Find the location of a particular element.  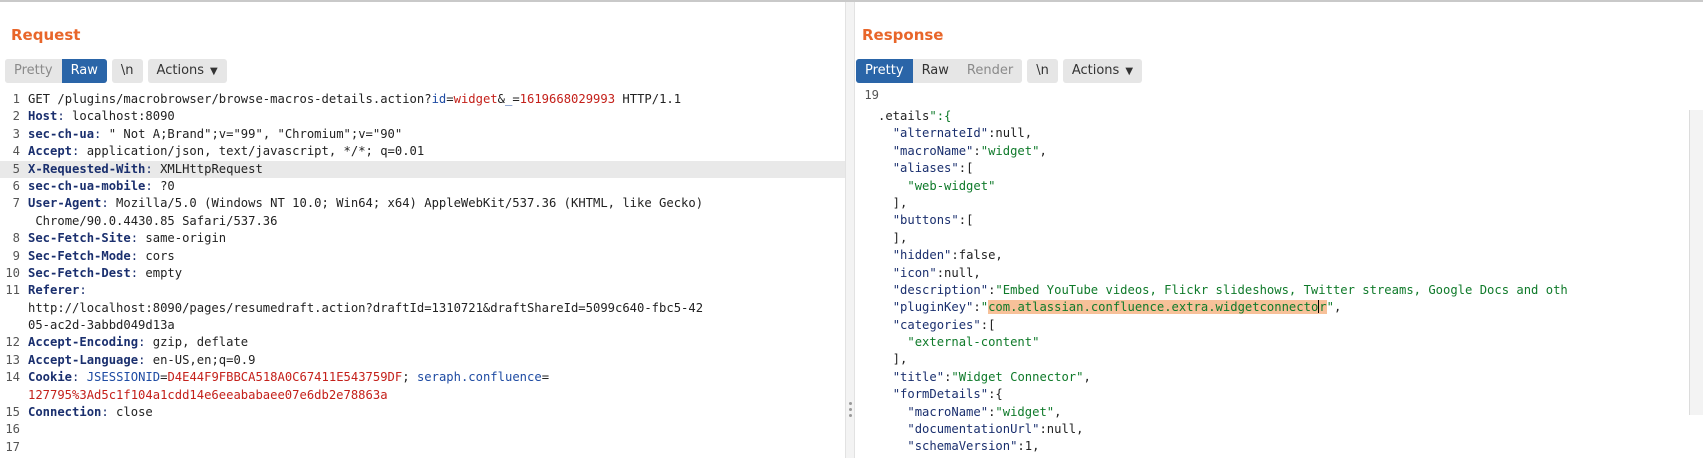

json-line: "alternateId":null, is located at coordinates (962, 133).